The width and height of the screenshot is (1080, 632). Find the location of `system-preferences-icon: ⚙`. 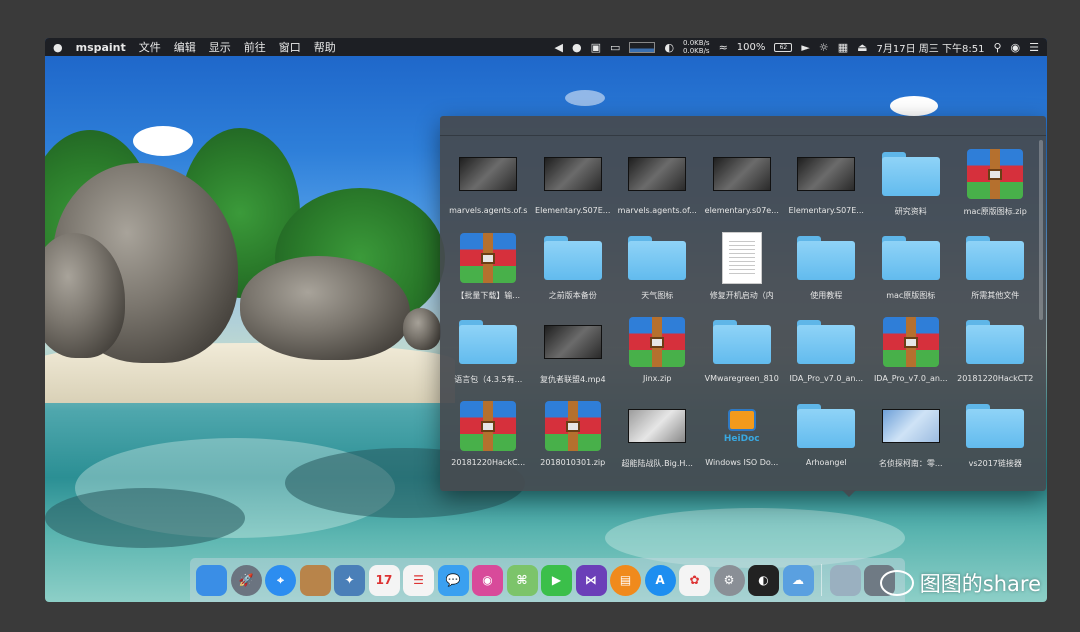

system-preferences-icon: ⚙ is located at coordinates (729, 580).